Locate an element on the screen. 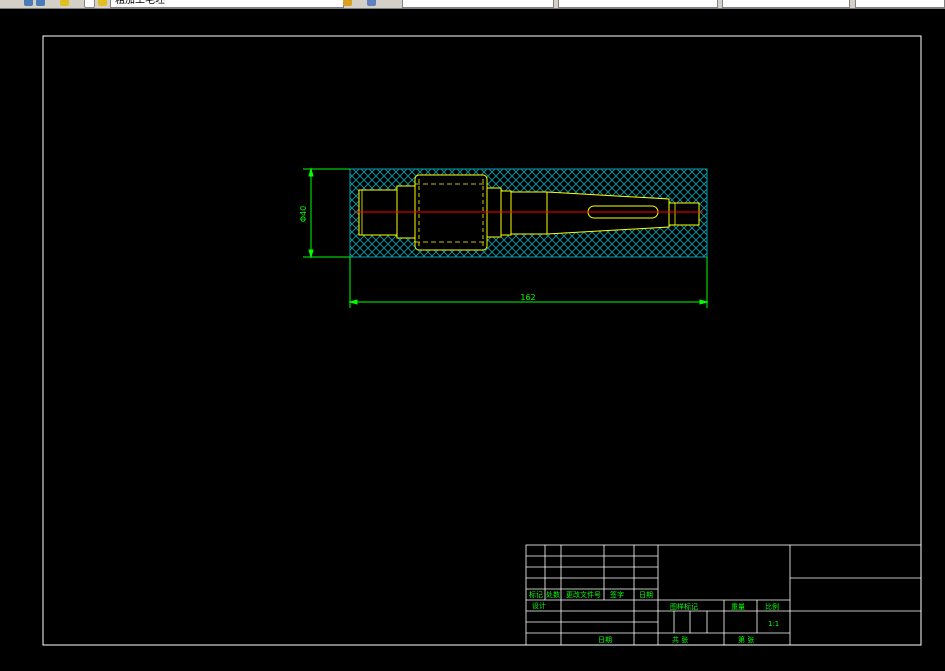 The width and height of the screenshot is (945, 671). layer-previous-icon is located at coordinates (347, 3).